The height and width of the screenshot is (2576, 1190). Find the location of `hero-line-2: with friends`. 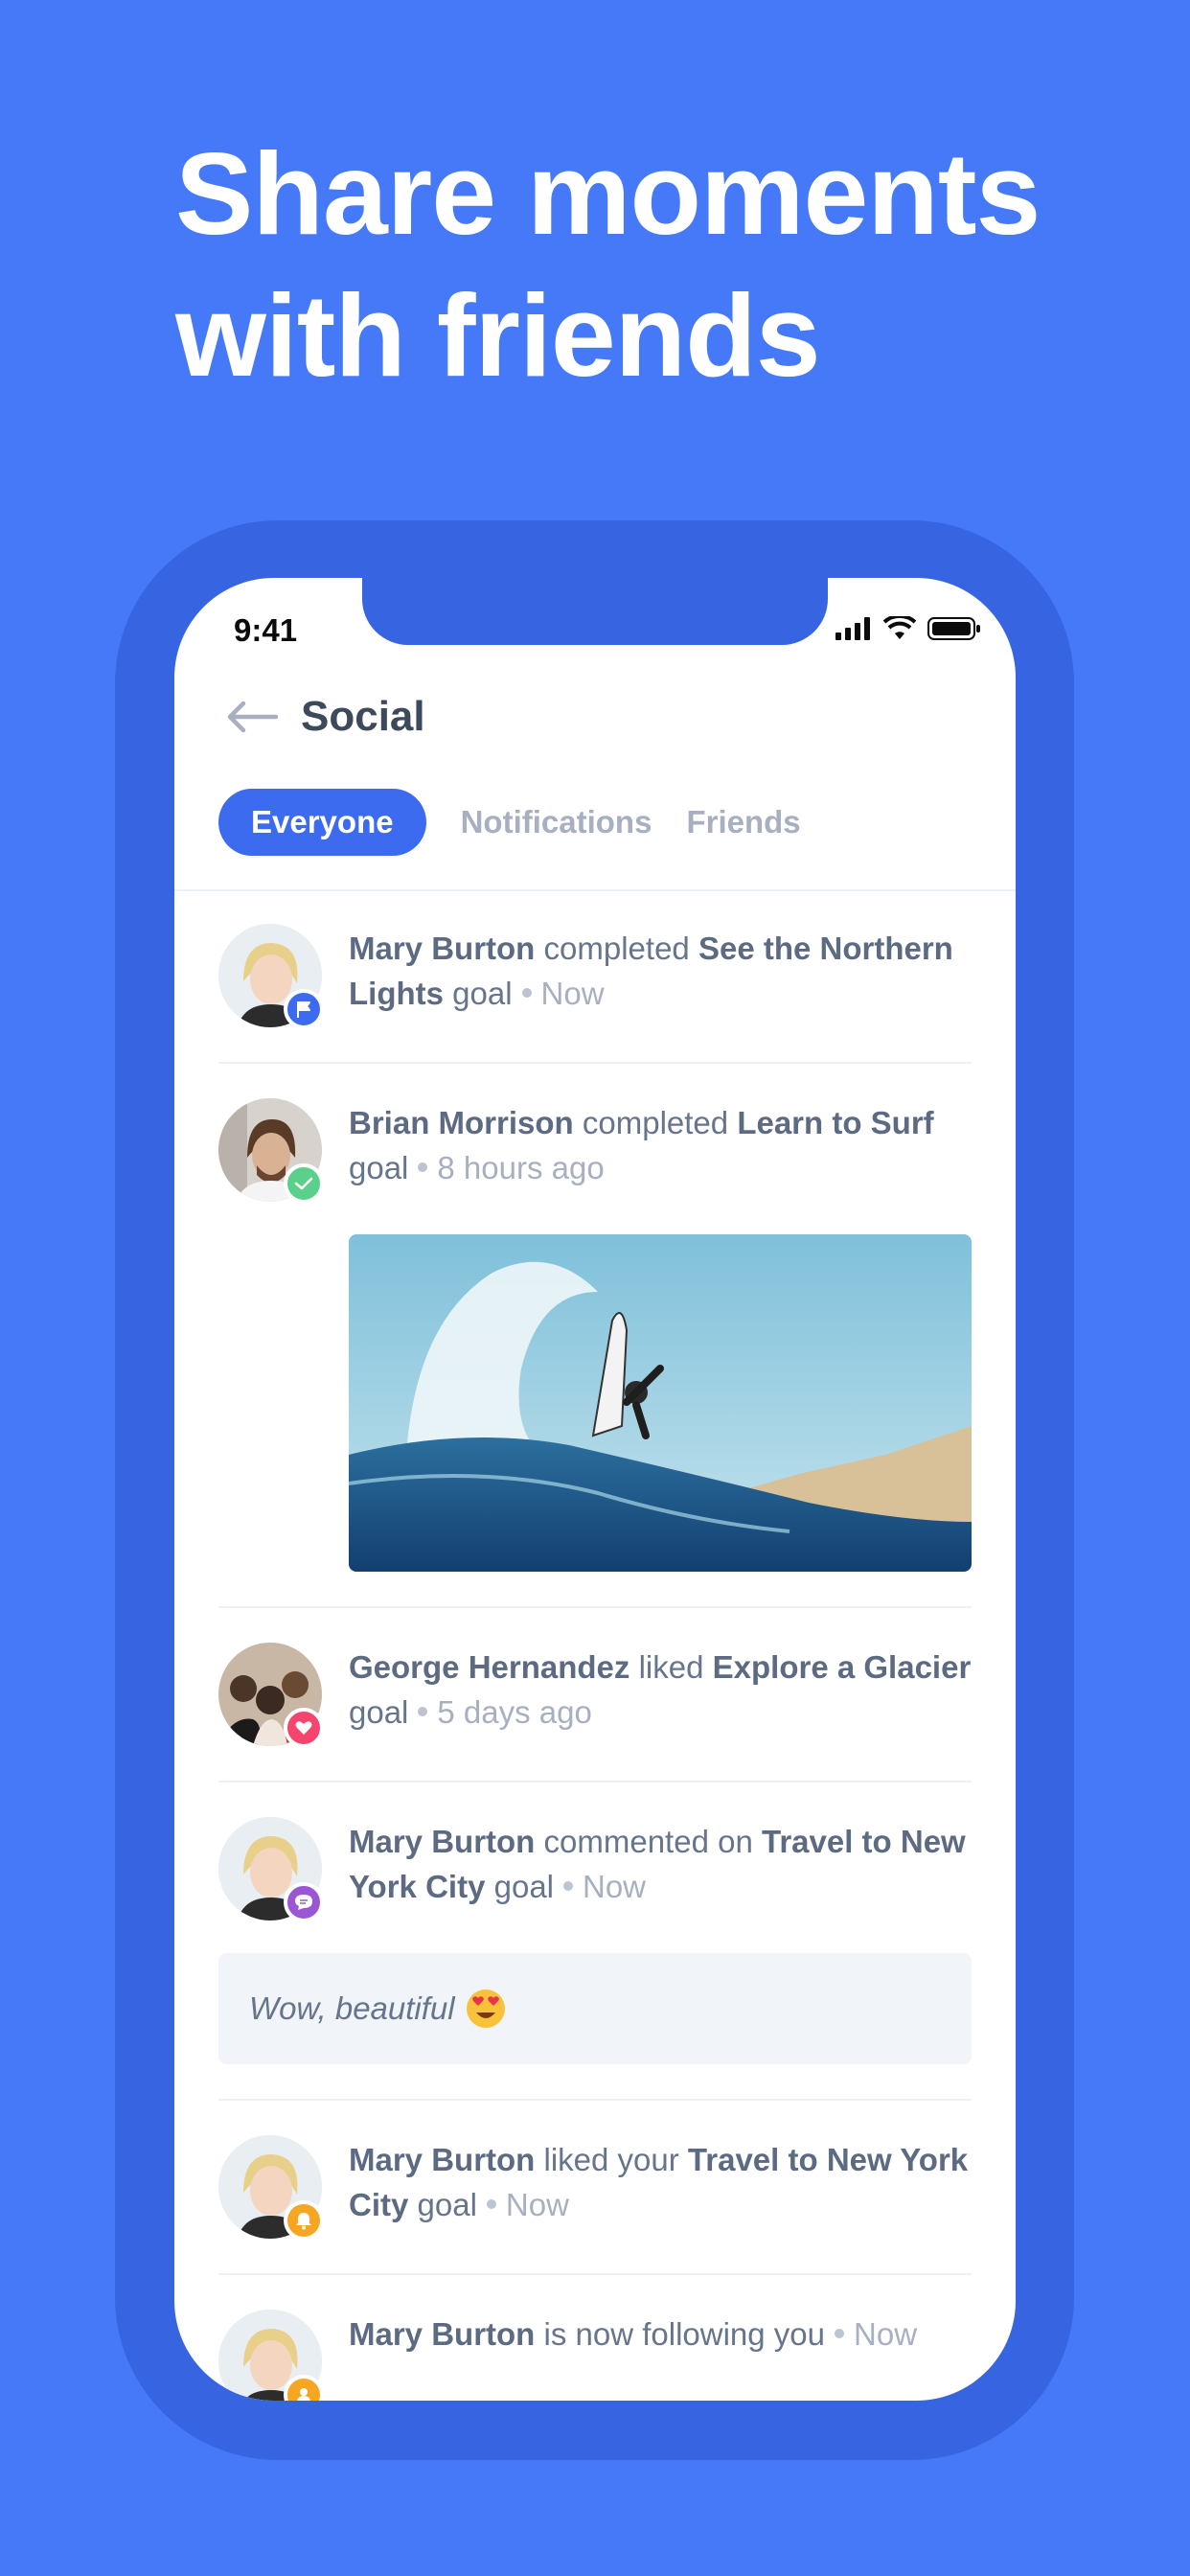

hero-line-2: with friends is located at coordinates (498, 335).